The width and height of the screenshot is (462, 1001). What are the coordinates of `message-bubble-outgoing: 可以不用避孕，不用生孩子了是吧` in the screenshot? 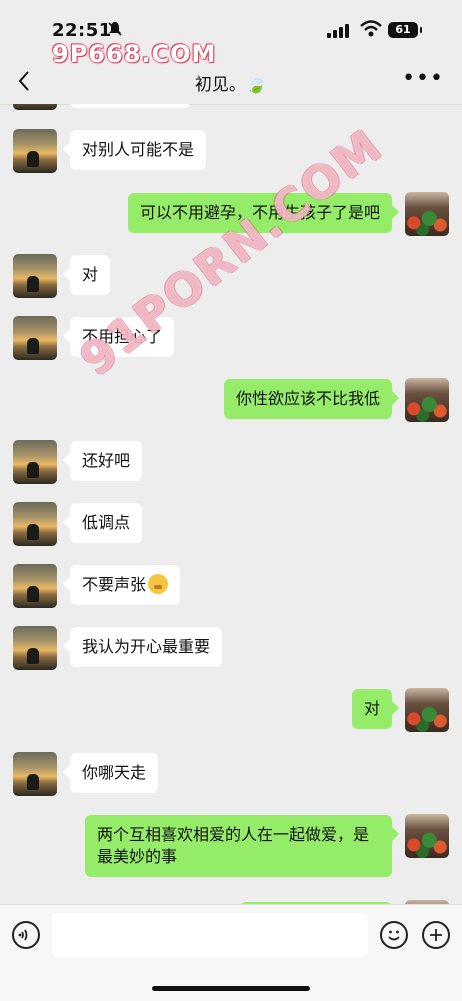 It's located at (259, 213).